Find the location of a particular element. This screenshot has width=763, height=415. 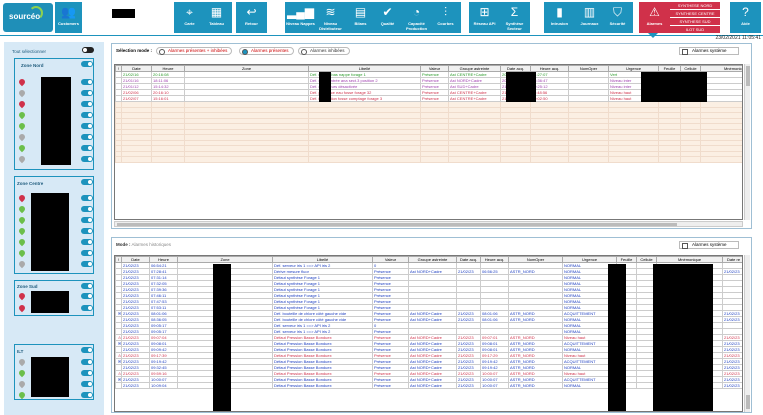

radio-present: Alarmes présentes is located at coordinates (266, 51).